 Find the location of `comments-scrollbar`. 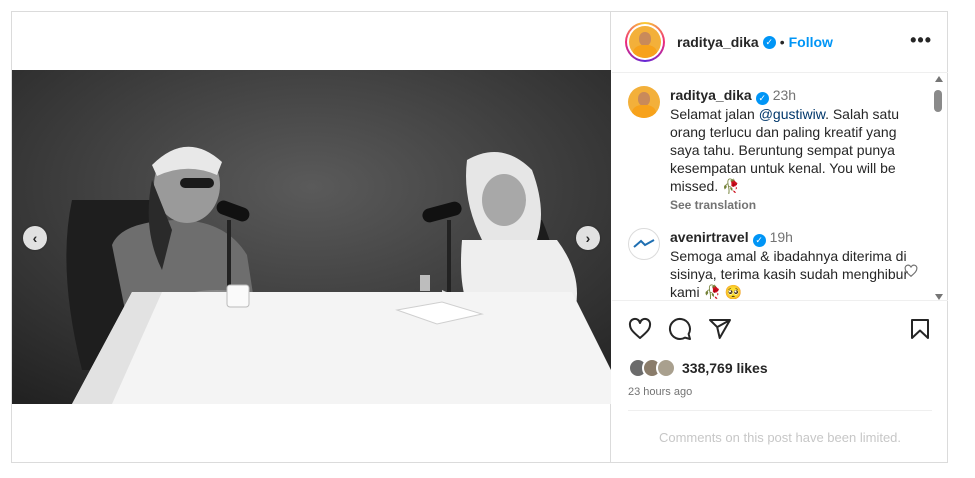

comments-scrollbar is located at coordinates (939, 188).